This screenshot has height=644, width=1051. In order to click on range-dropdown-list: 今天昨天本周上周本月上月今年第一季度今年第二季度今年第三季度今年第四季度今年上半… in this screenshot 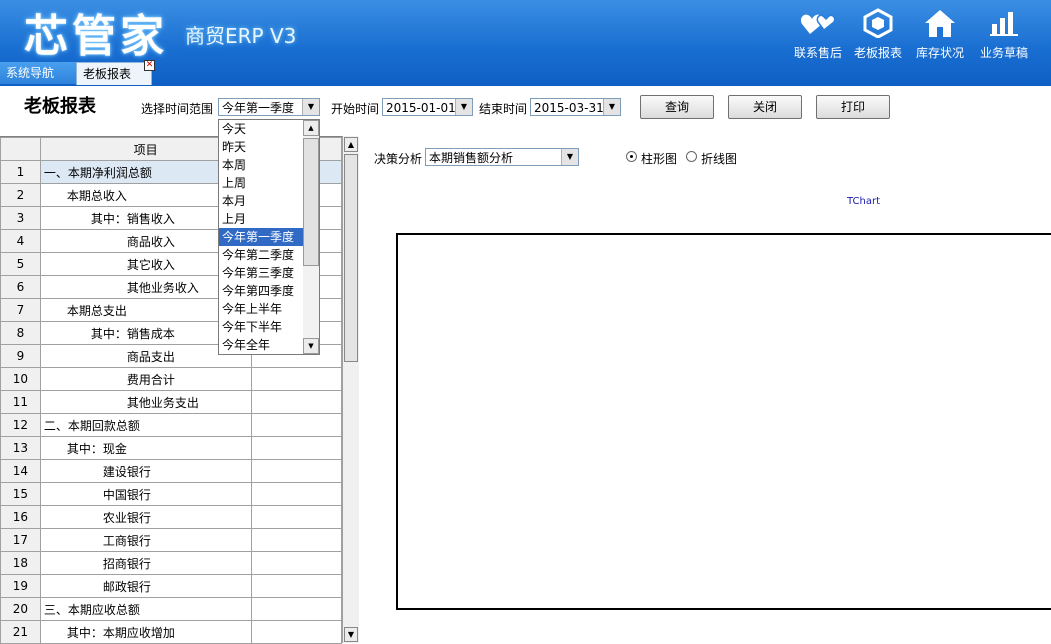, I will do `click(269, 237)`.